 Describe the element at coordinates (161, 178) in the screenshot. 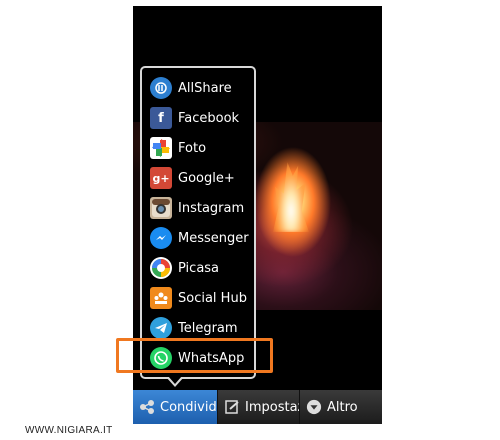

I see `googleplus-icon: g+` at that location.